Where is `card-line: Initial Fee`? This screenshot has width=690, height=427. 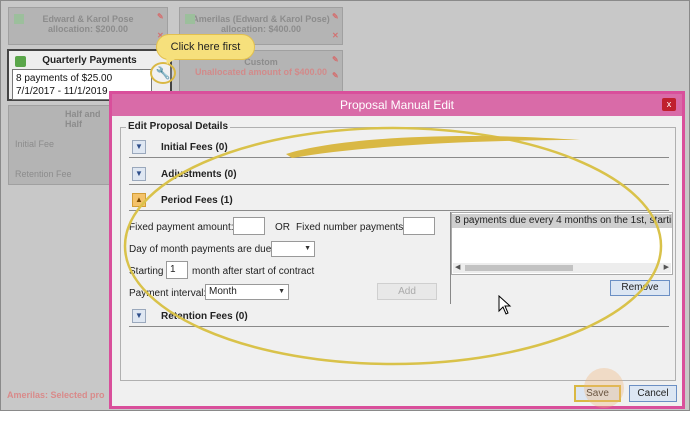
card-line: Initial Fee is located at coordinates (35, 144).